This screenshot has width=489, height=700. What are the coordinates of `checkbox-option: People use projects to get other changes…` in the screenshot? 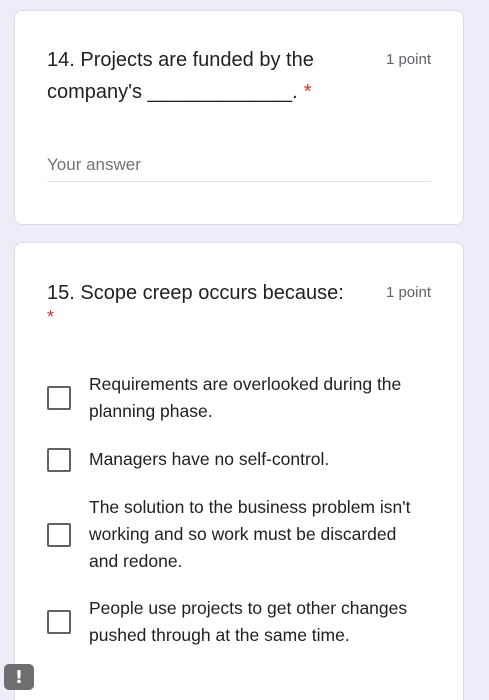 It's located at (239, 622).